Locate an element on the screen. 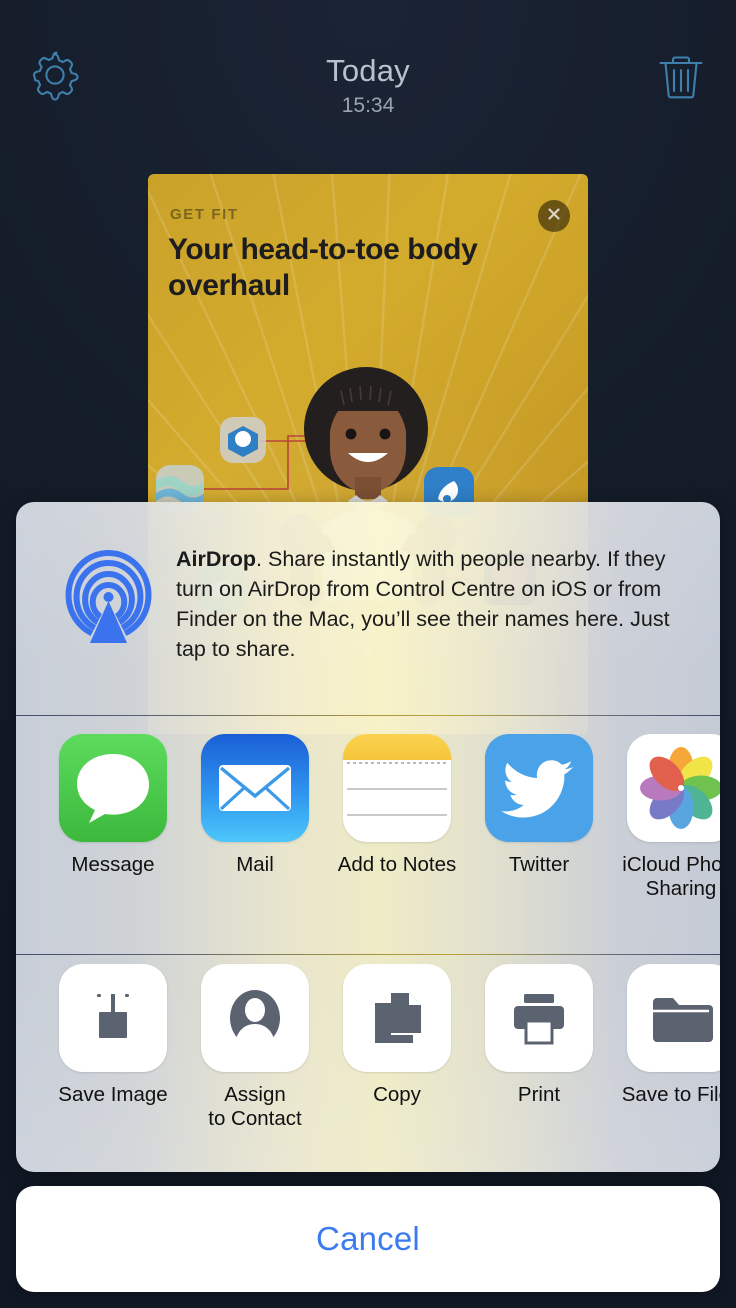 The height and width of the screenshot is (1308, 736). sheet-divider-top is located at coordinates (368, 715).